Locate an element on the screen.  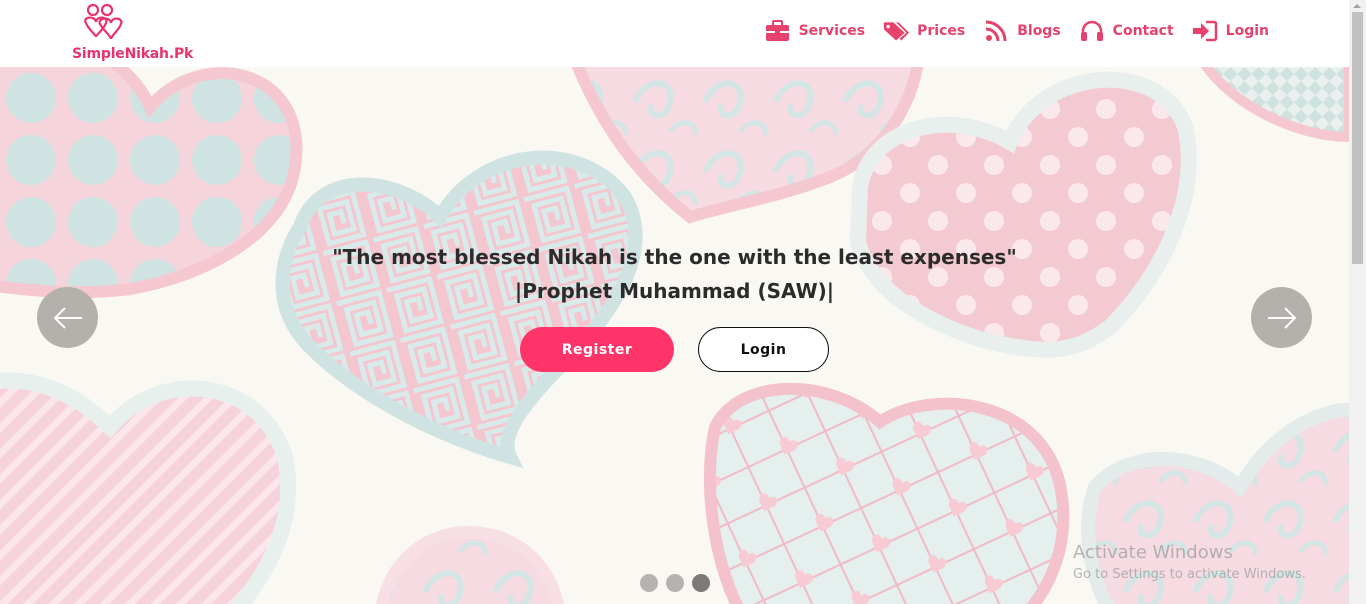
nav-login-label: Login is located at coordinates (1247, 31).